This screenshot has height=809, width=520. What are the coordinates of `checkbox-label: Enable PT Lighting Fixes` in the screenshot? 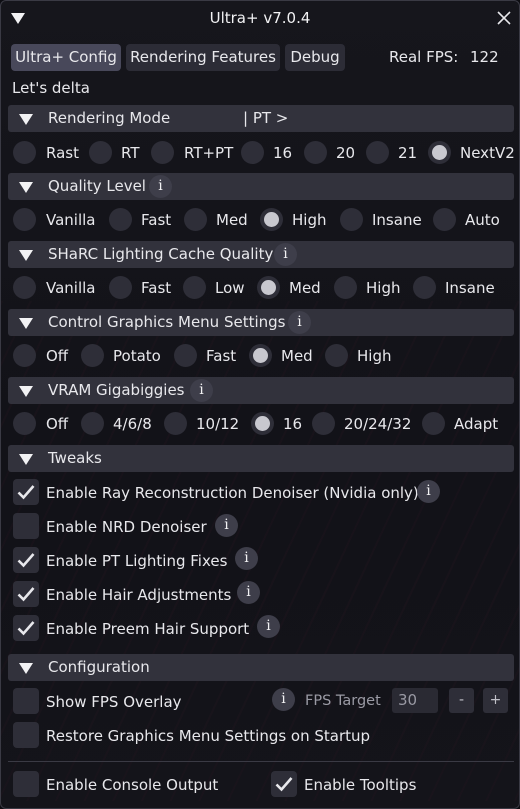 It's located at (137, 561).